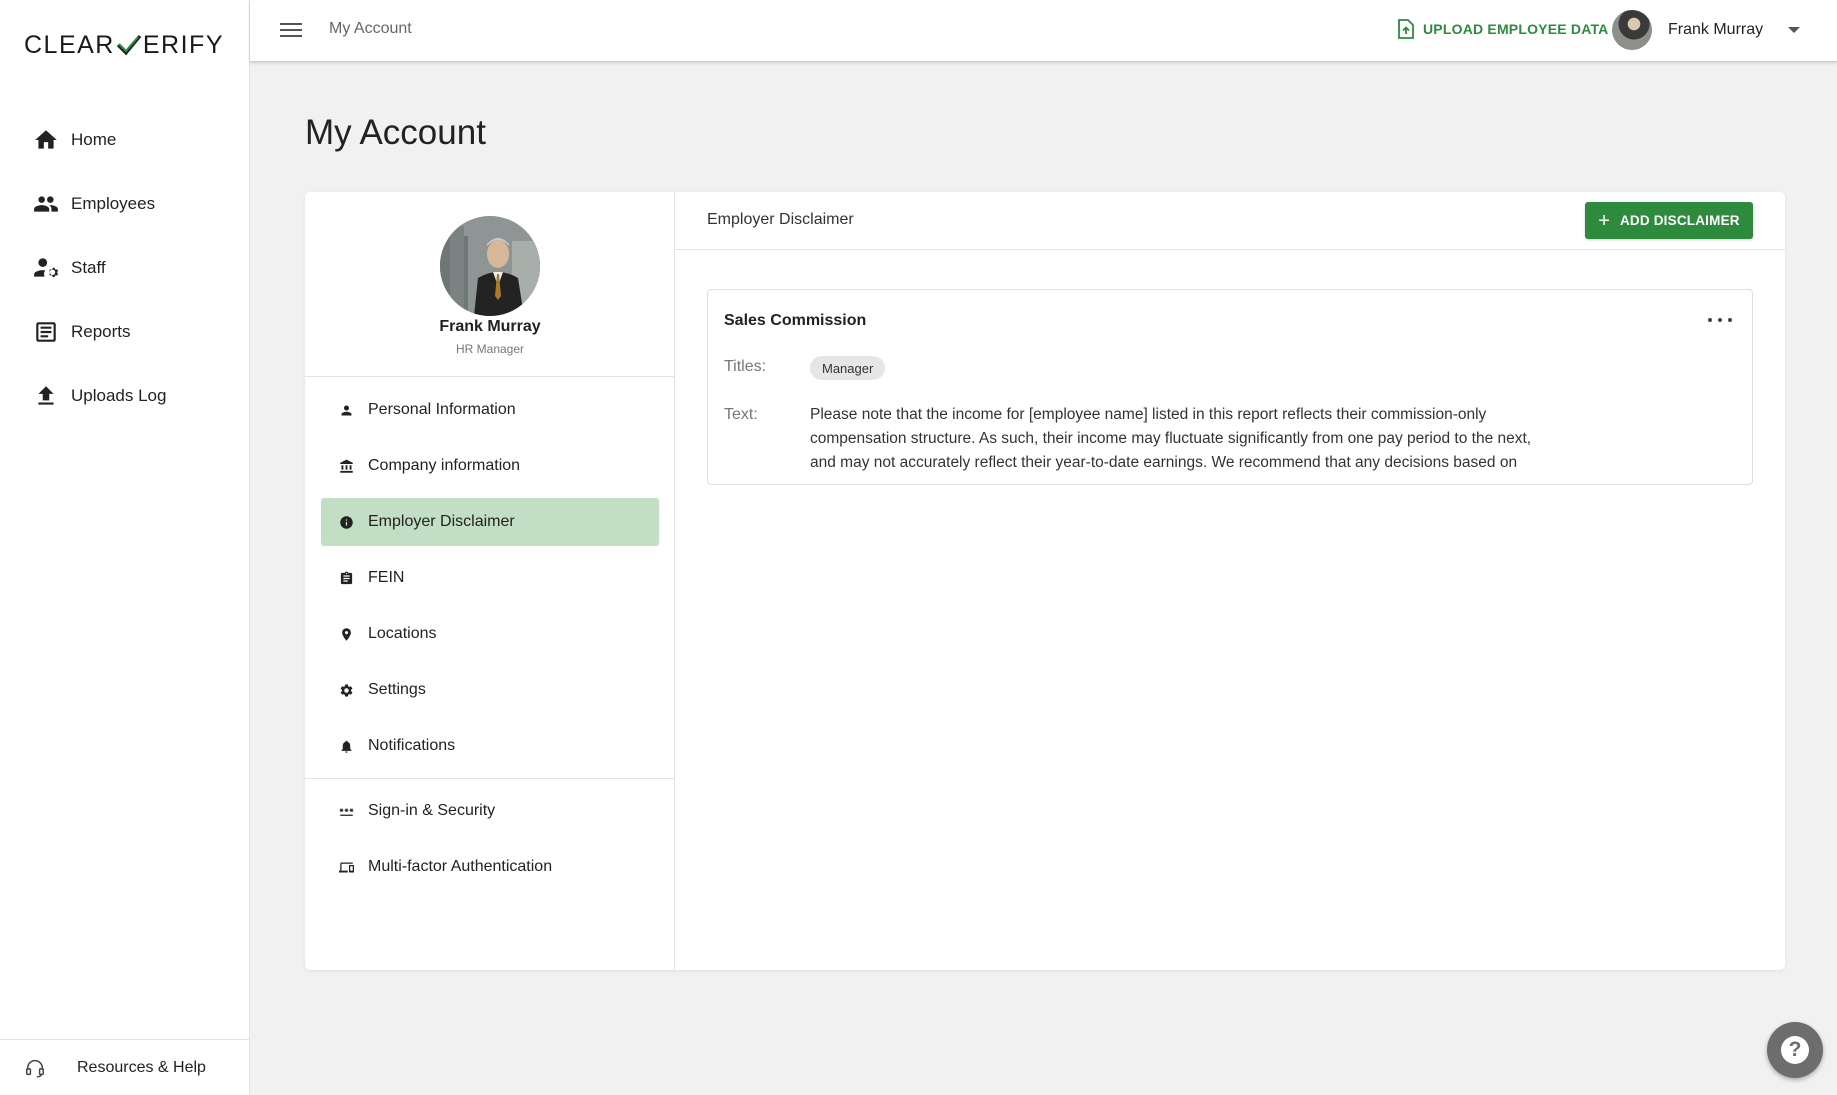  I want to click on menu-item-personal-information: Personal Information, so click(490, 410).